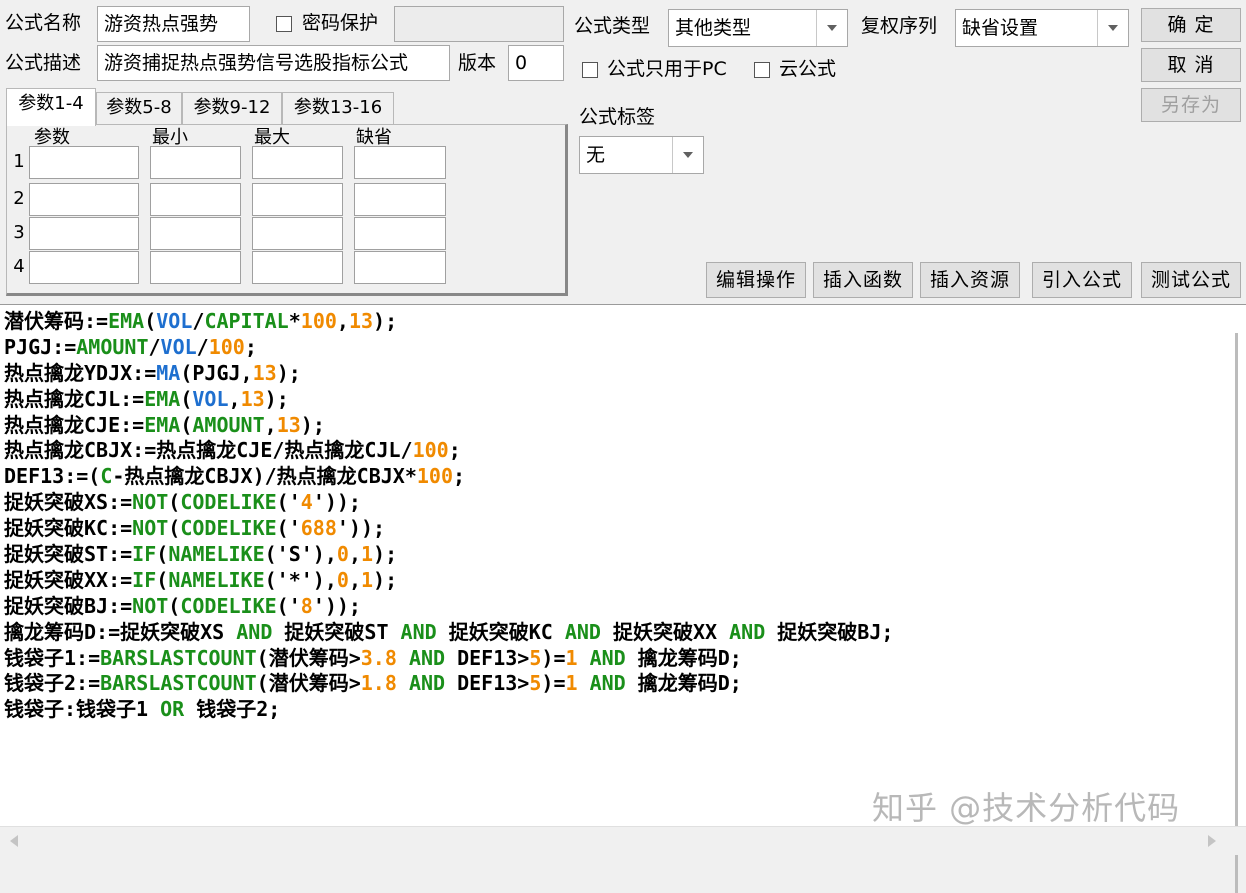 Image resolution: width=1246 pixels, height=893 pixels. Describe the element at coordinates (228, 605) in the screenshot. I see `code-token: CODELIKE` at that location.